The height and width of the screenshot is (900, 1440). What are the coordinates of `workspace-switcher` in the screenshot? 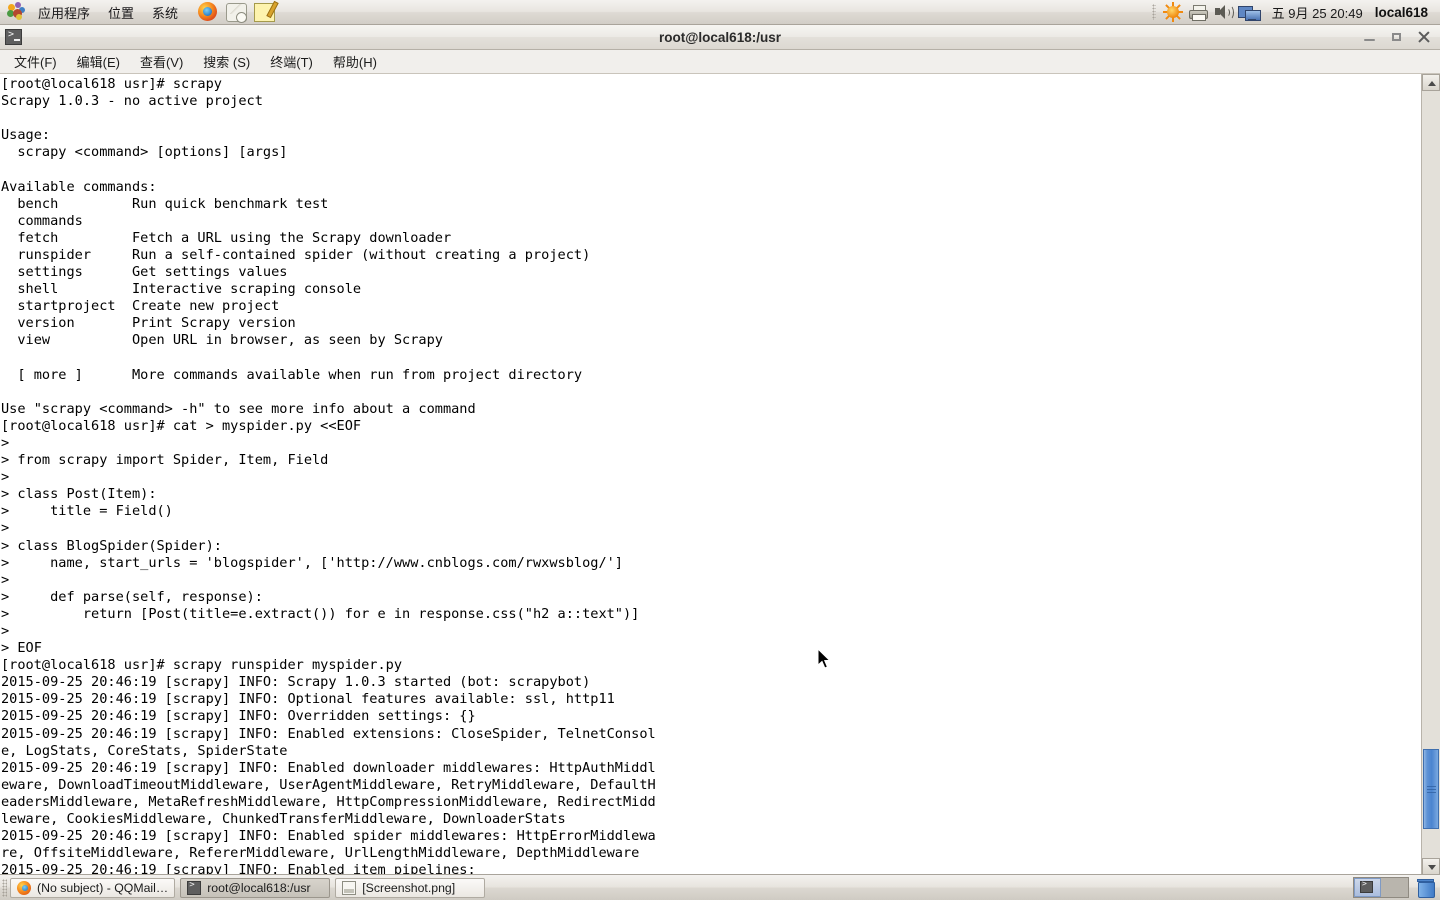 It's located at (1381, 887).